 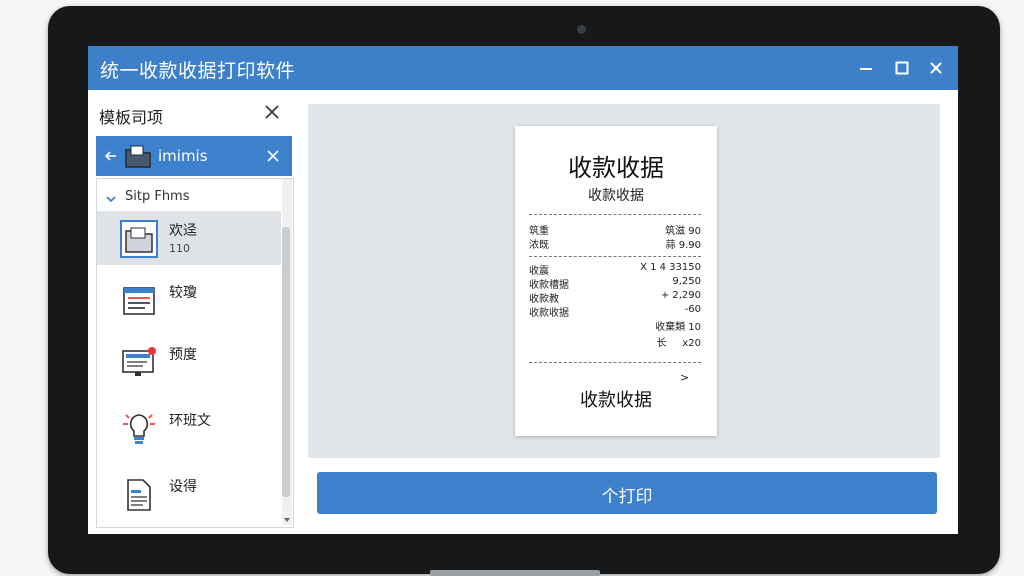 I want to click on template-item-4: 环班文, so click(x=189, y=428).